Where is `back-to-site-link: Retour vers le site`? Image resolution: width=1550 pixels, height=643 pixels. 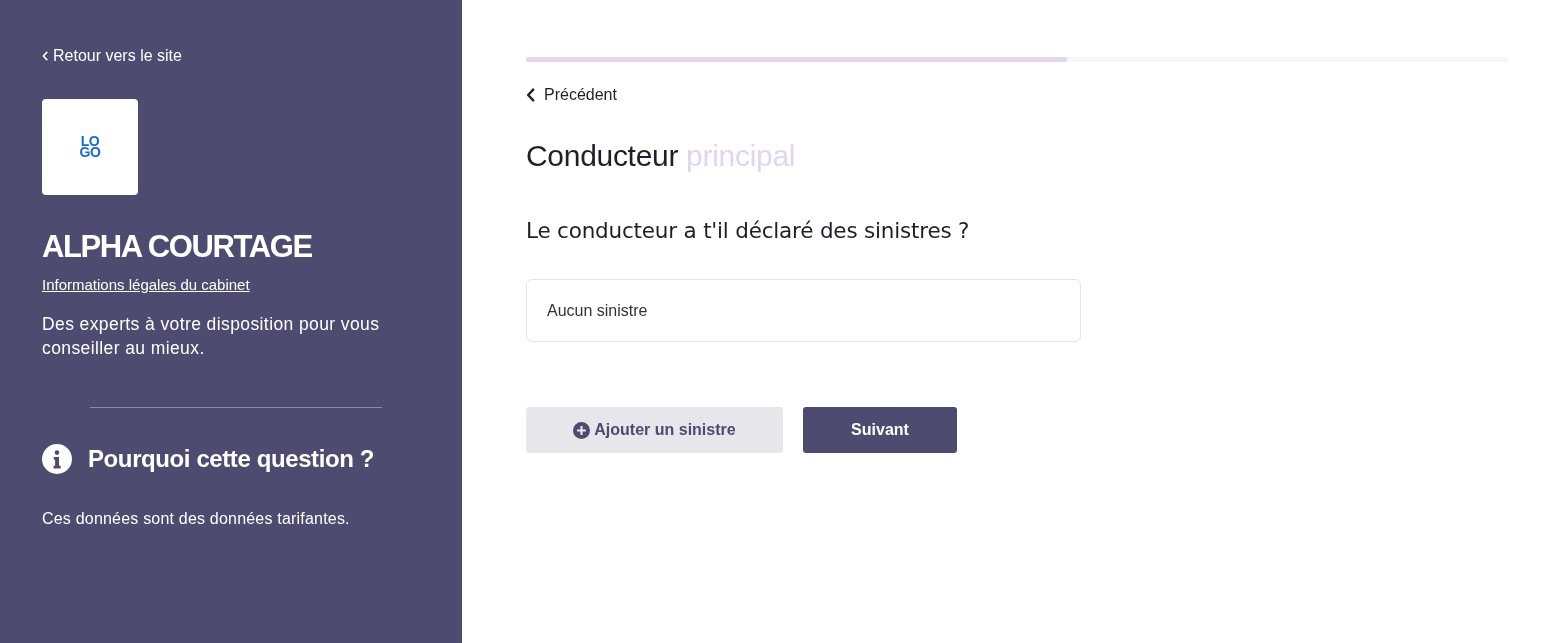
back-to-site-link: Retour vers le site is located at coordinates (112, 56).